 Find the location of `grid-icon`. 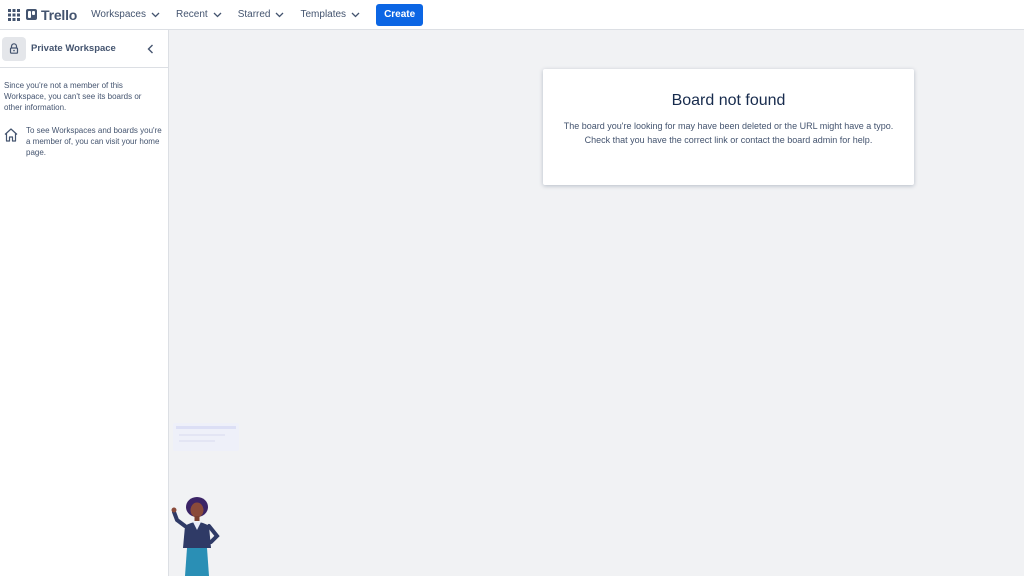

grid-icon is located at coordinates (14, 14).